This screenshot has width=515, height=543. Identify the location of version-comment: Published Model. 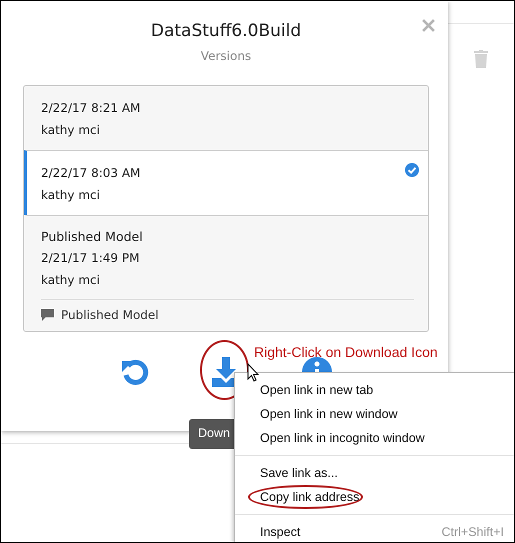
(110, 315).